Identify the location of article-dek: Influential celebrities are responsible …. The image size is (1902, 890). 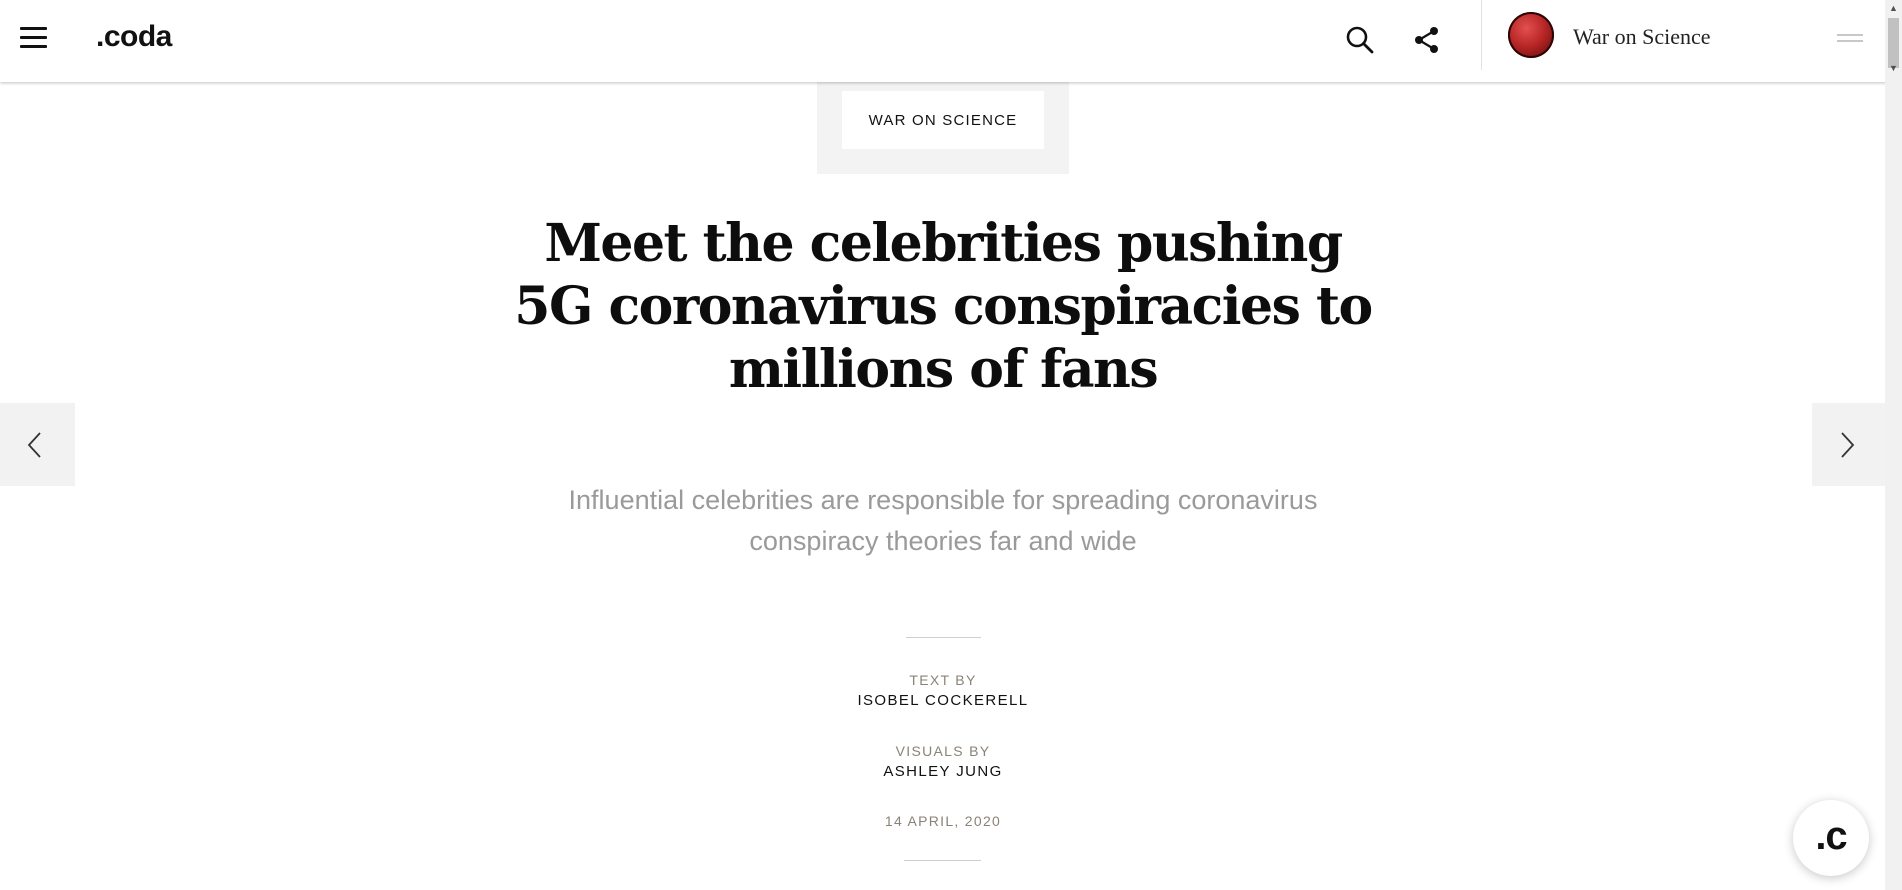
(943, 520).